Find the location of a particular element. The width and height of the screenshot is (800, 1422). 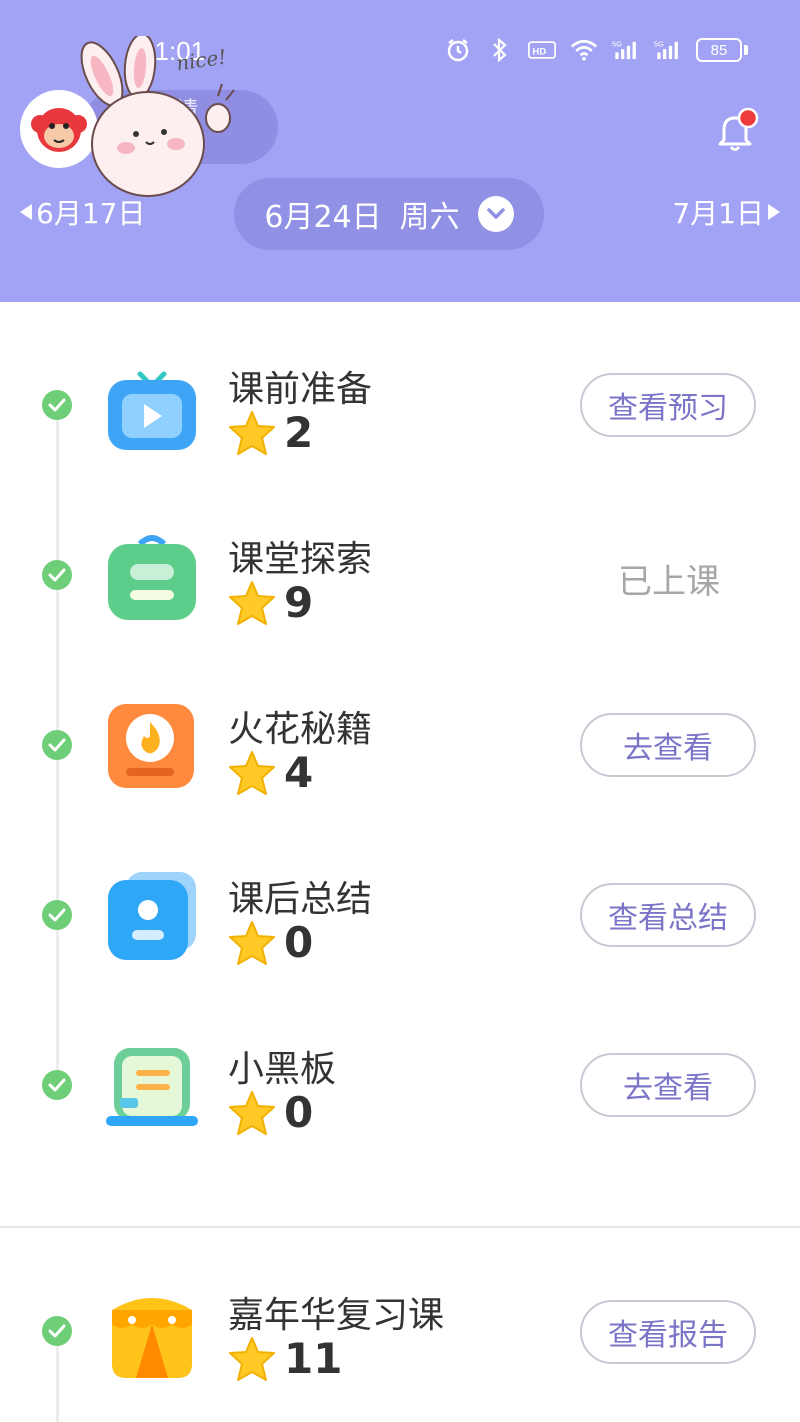

chevron-down-icon is located at coordinates (495, 214).